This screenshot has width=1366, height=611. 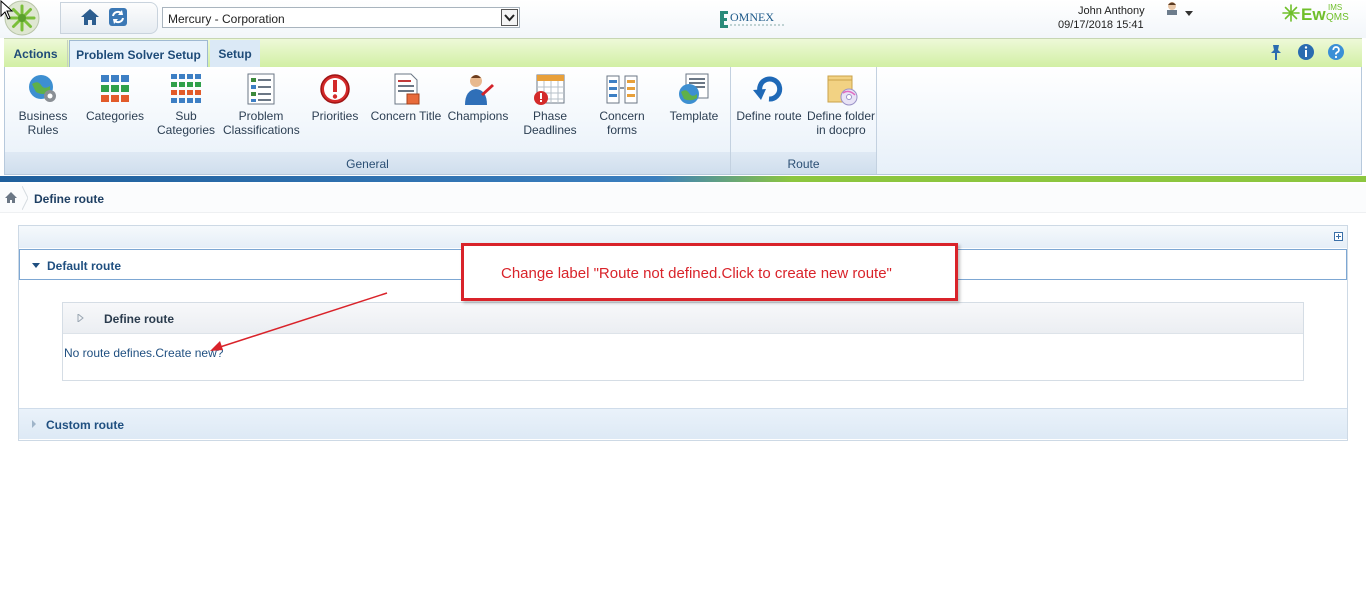 What do you see at coordinates (876, 120) in the screenshot?
I see `ribbon-group-divider` at bounding box center [876, 120].